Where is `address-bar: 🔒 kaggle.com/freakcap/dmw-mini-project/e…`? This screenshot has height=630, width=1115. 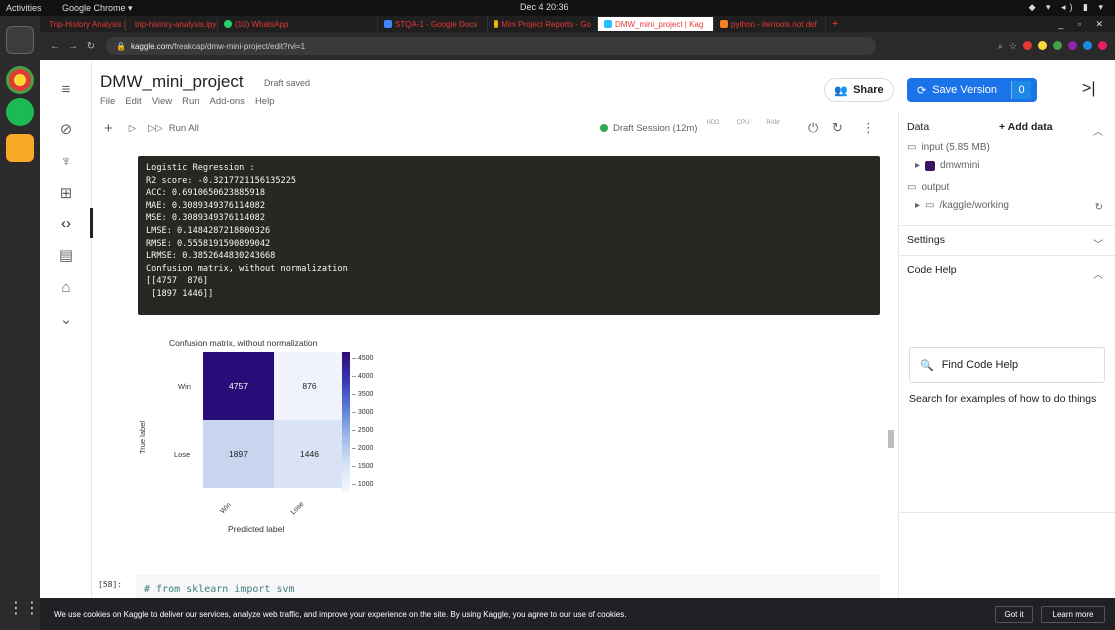 address-bar: 🔒 kaggle.com/freakcap/dmw-mini-project/e… is located at coordinates (491, 46).